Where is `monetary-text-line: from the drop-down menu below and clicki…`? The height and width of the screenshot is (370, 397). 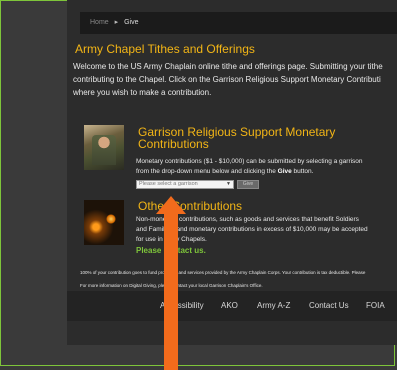 monetary-text-line: from the drop-down menu below and clicki… is located at coordinates (225, 171).